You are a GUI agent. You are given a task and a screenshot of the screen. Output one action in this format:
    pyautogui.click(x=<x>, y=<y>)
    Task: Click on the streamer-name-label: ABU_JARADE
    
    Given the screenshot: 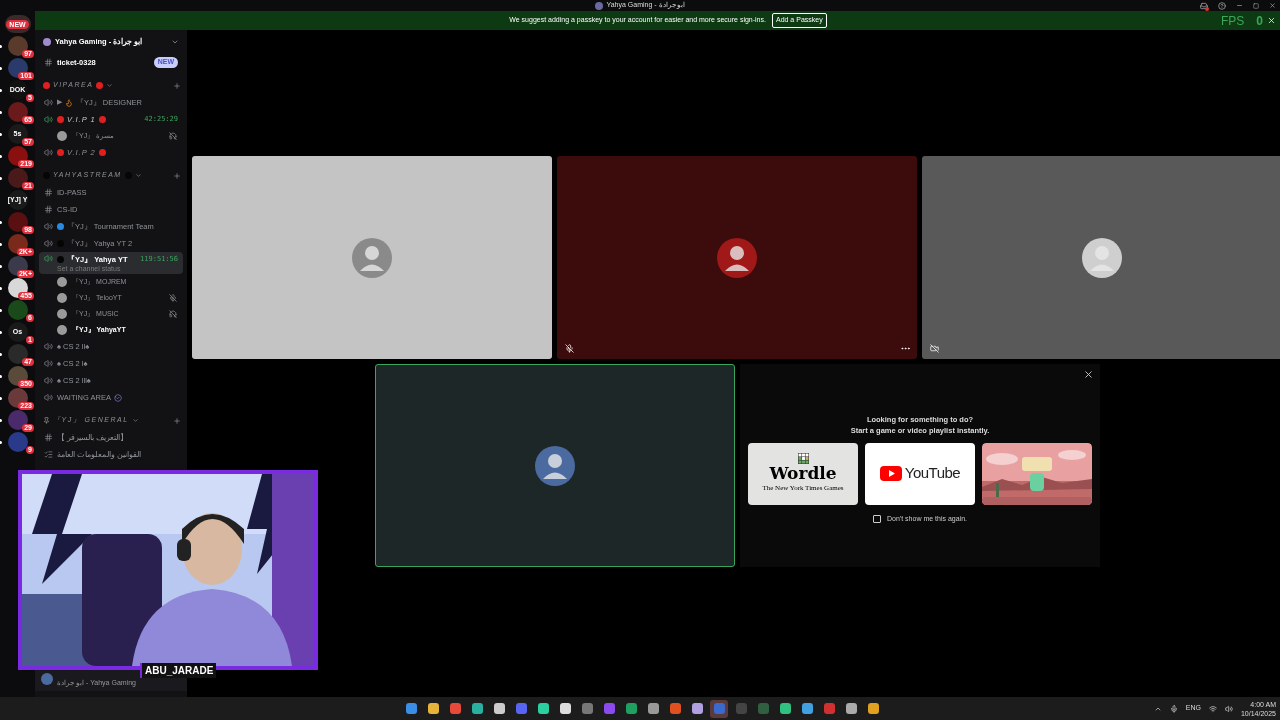 What is the action you would take?
    pyautogui.click(x=178, y=670)
    